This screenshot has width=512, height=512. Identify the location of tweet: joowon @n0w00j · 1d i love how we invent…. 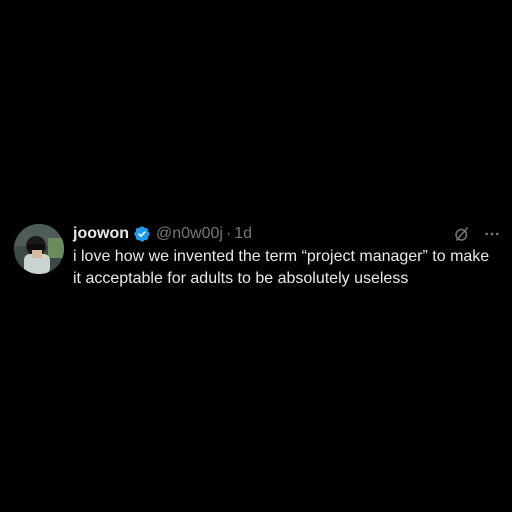
(258, 259).